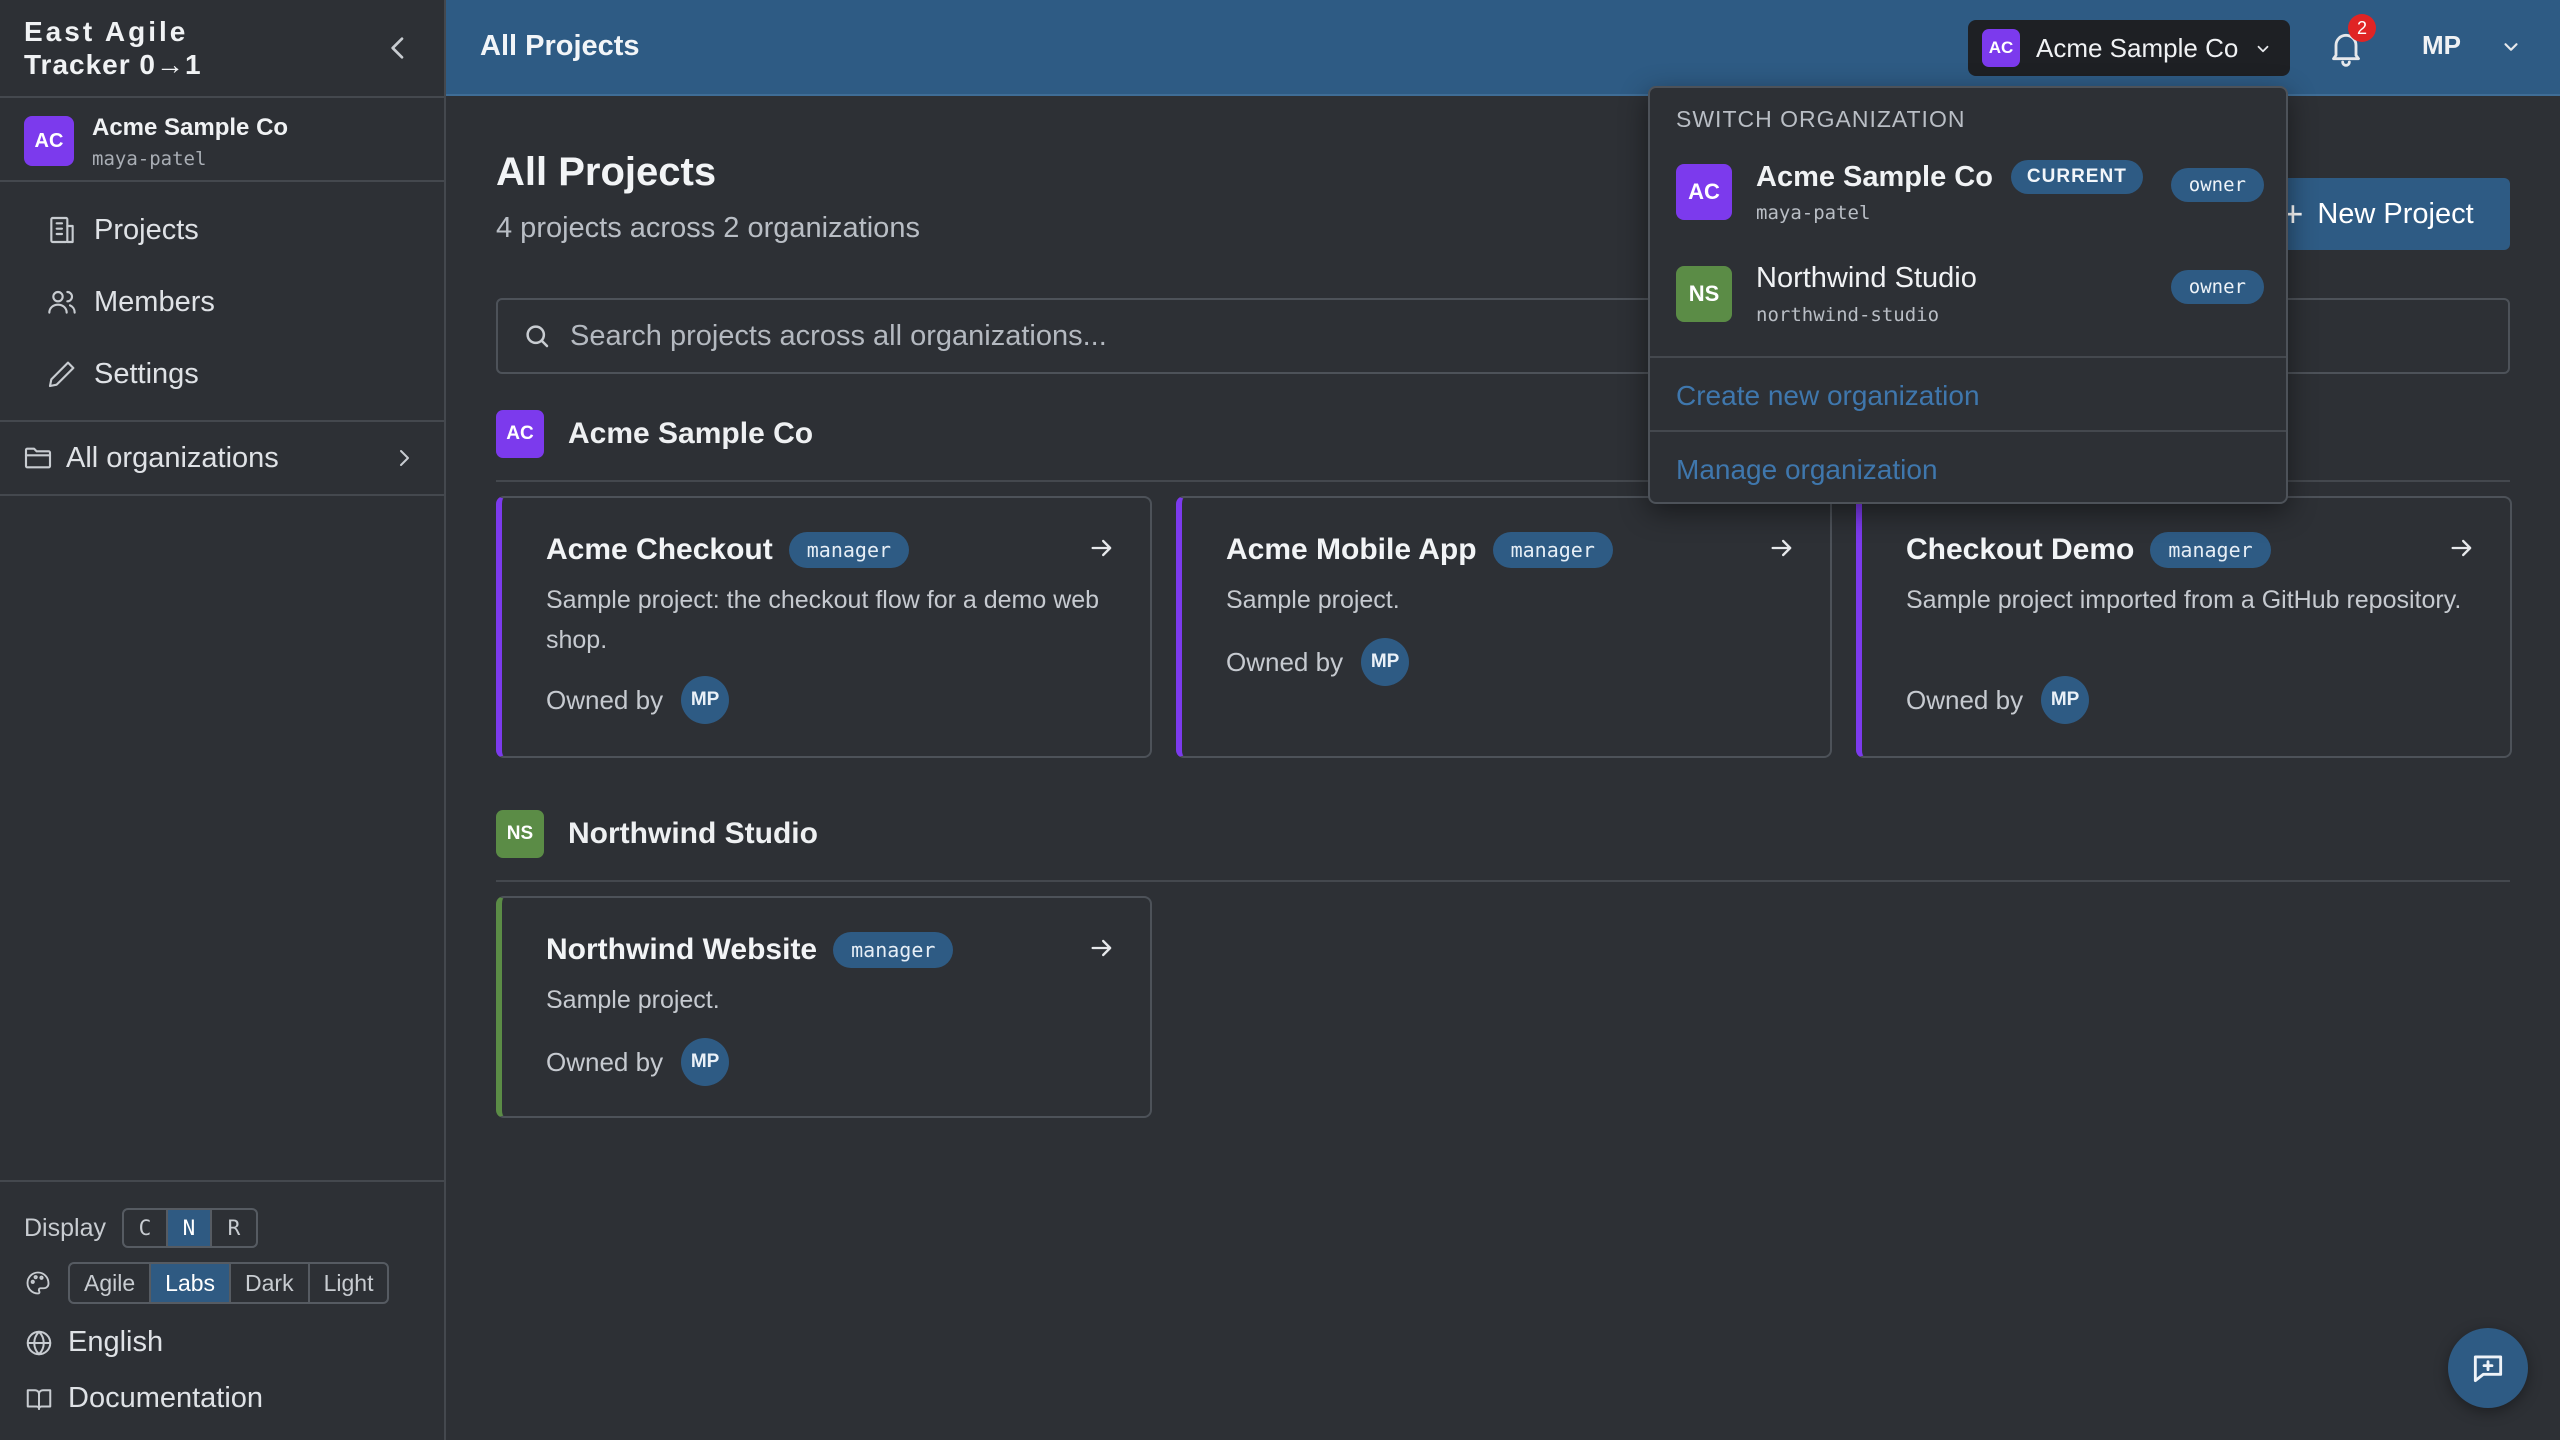 The image size is (2560, 1440). What do you see at coordinates (116, 1342) in the screenshot?
I see `language-label: English` at bounding box center [116, 1342].